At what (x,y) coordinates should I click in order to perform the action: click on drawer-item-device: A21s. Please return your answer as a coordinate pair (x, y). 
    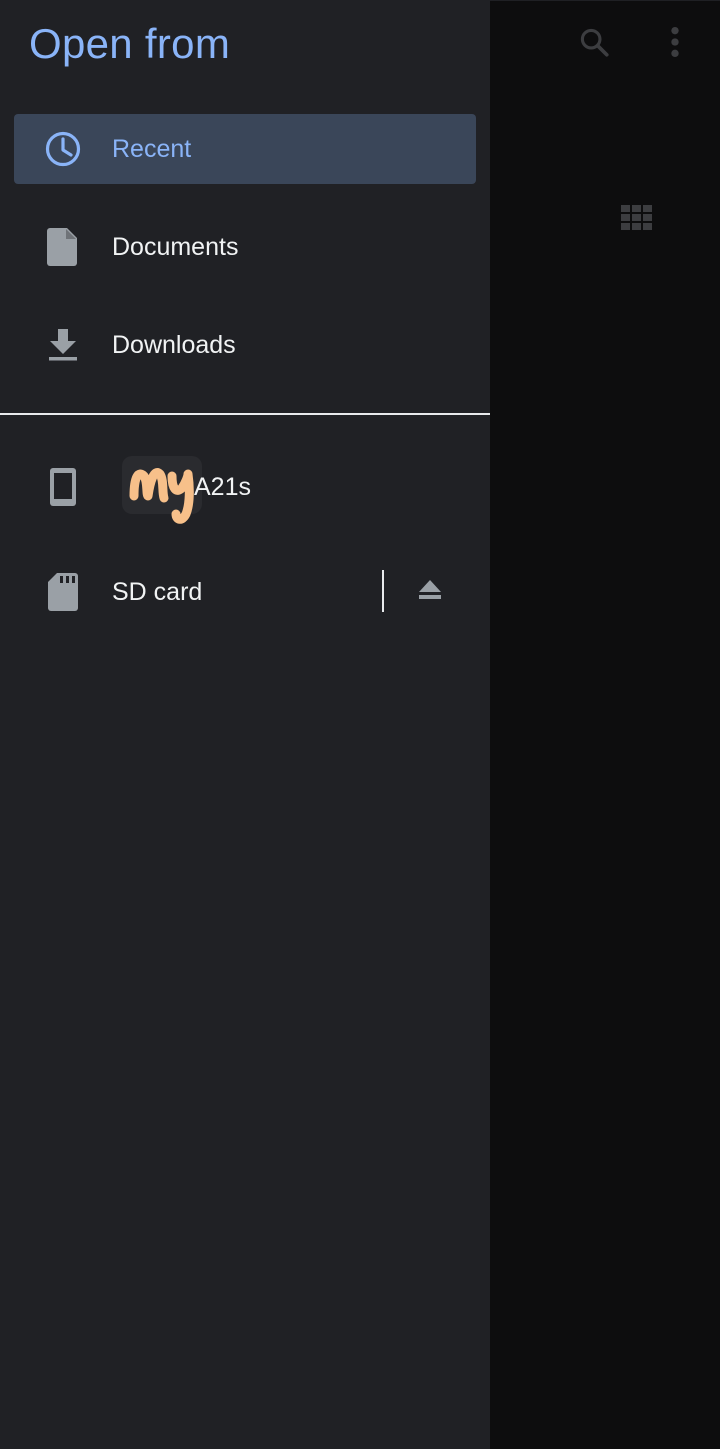
    Looking at the image, I should click on (245, 488).